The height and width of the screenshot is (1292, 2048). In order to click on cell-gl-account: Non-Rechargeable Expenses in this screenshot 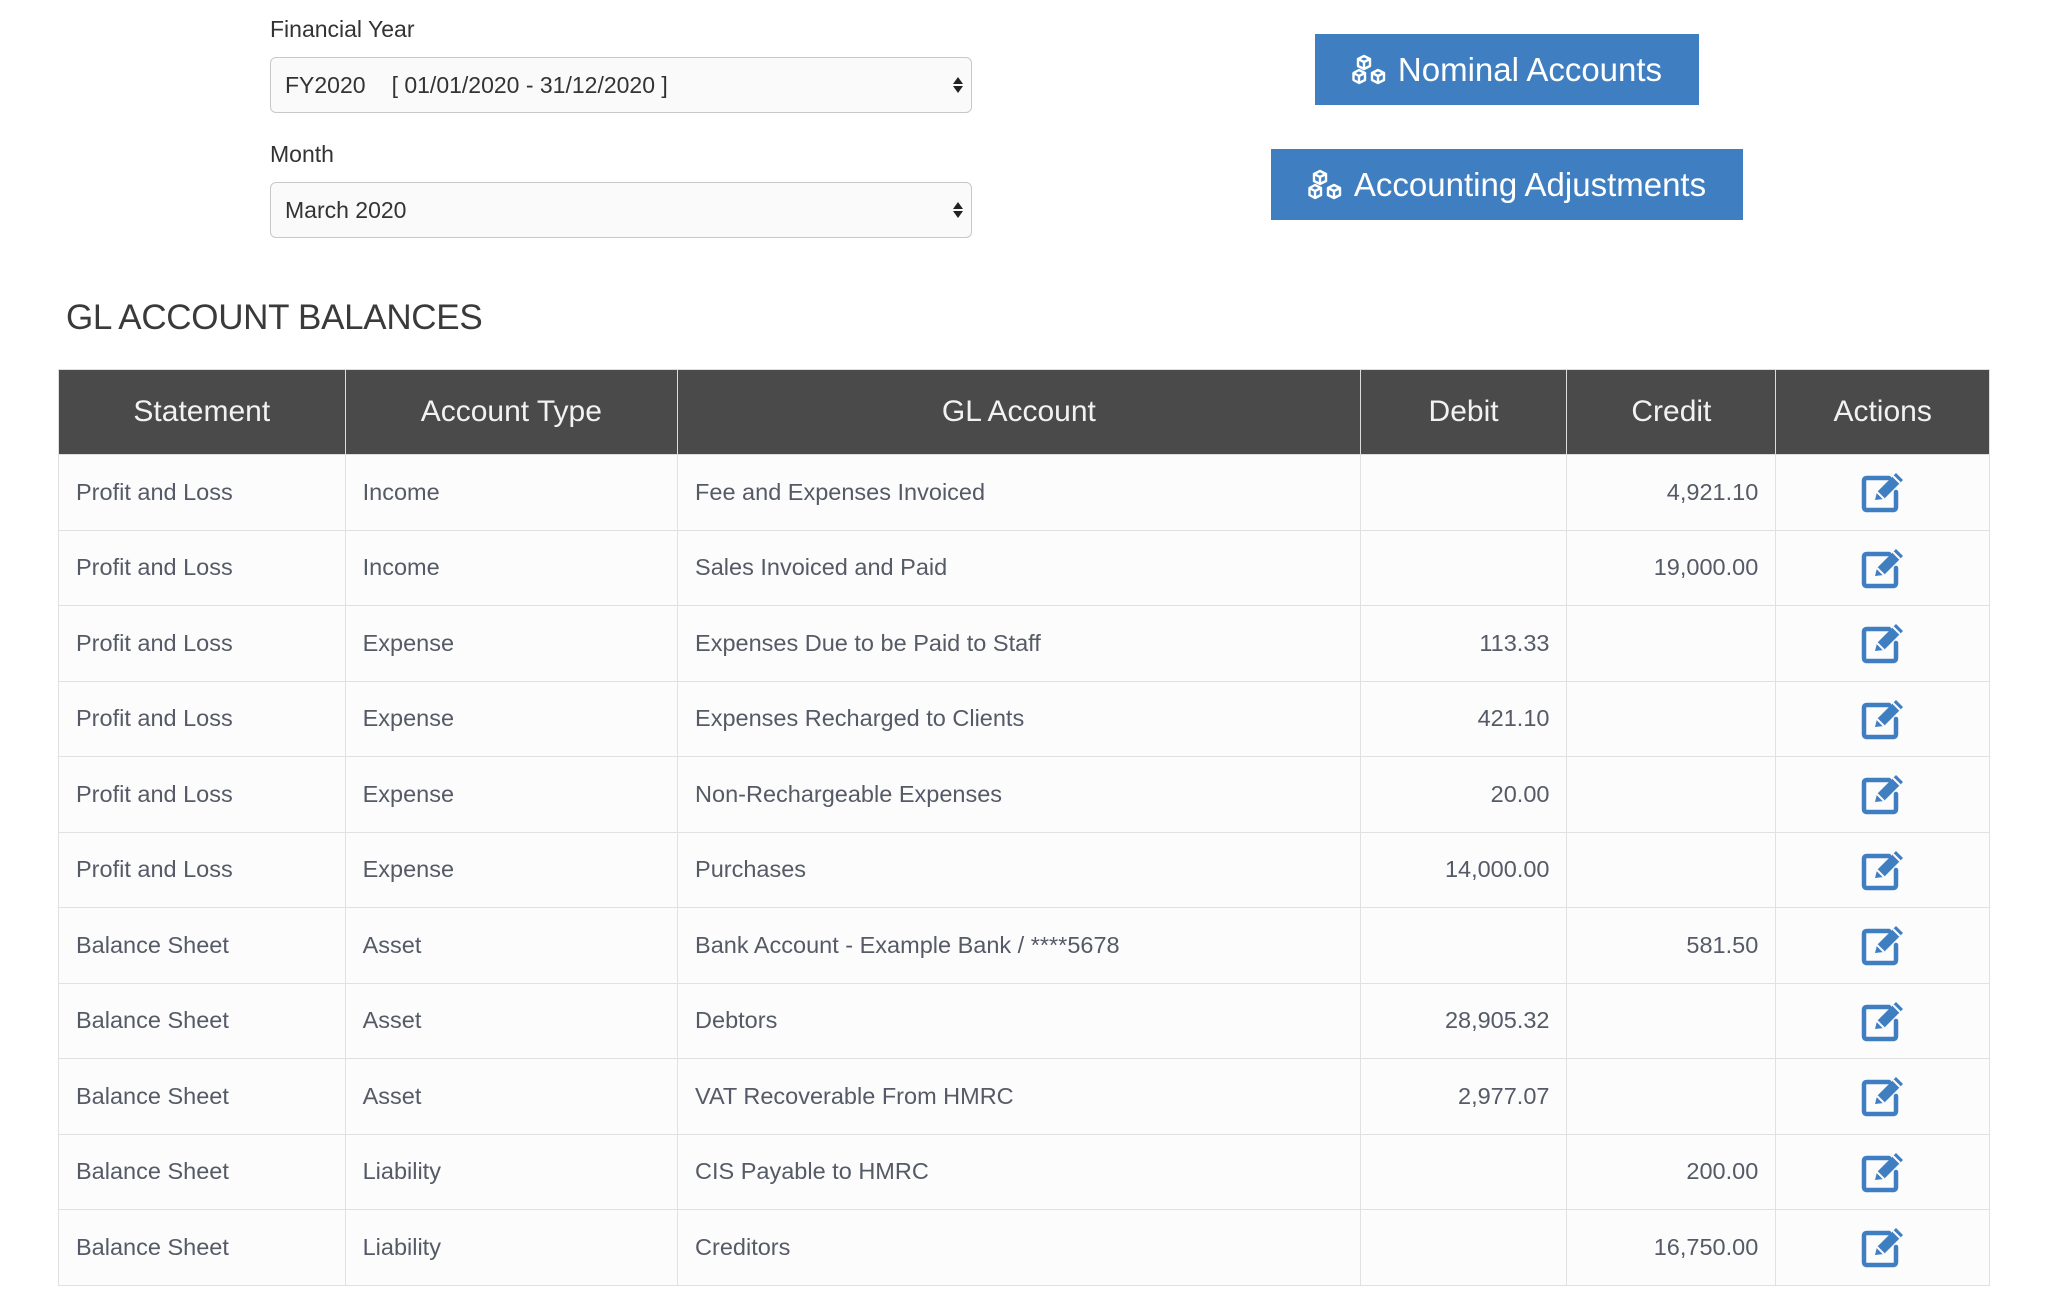, I will do `click(1019, 794)`.